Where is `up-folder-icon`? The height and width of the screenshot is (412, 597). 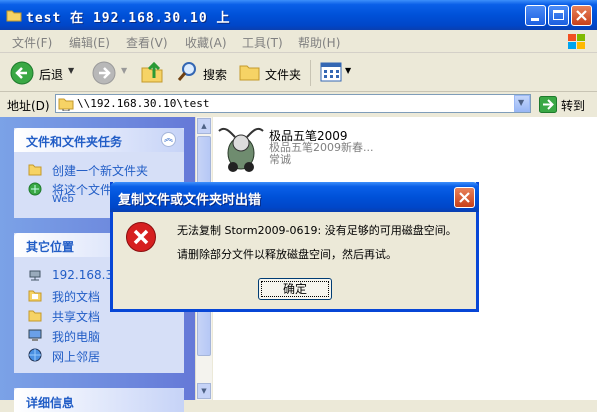 up-folder-icon is located at coordinates (152, 72).